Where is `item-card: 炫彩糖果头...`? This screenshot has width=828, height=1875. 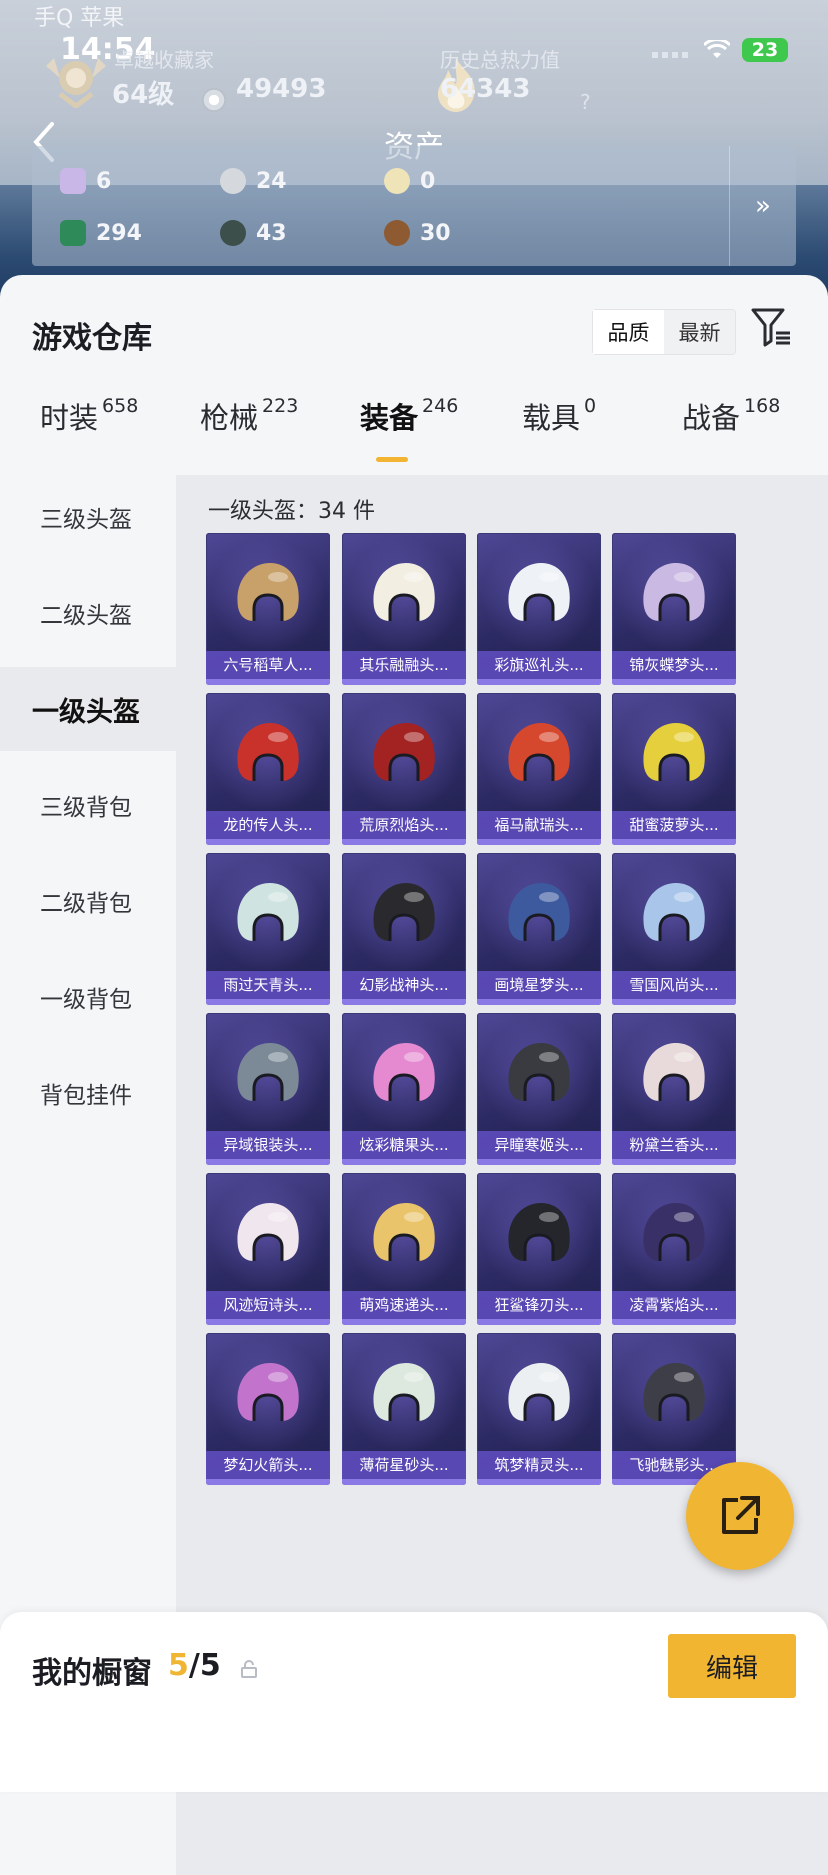 item-card: 炫彩糖果头... is located at coordinates (404, 1089).